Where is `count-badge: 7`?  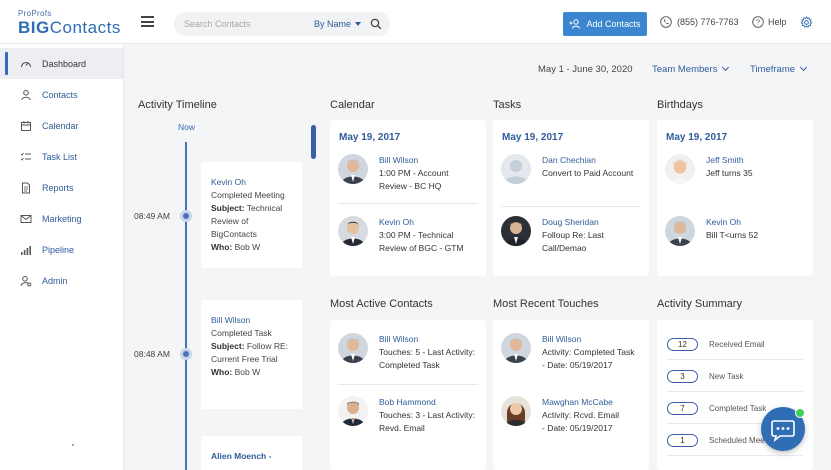
count-badge: 7 is located at coordinates (682, 408).